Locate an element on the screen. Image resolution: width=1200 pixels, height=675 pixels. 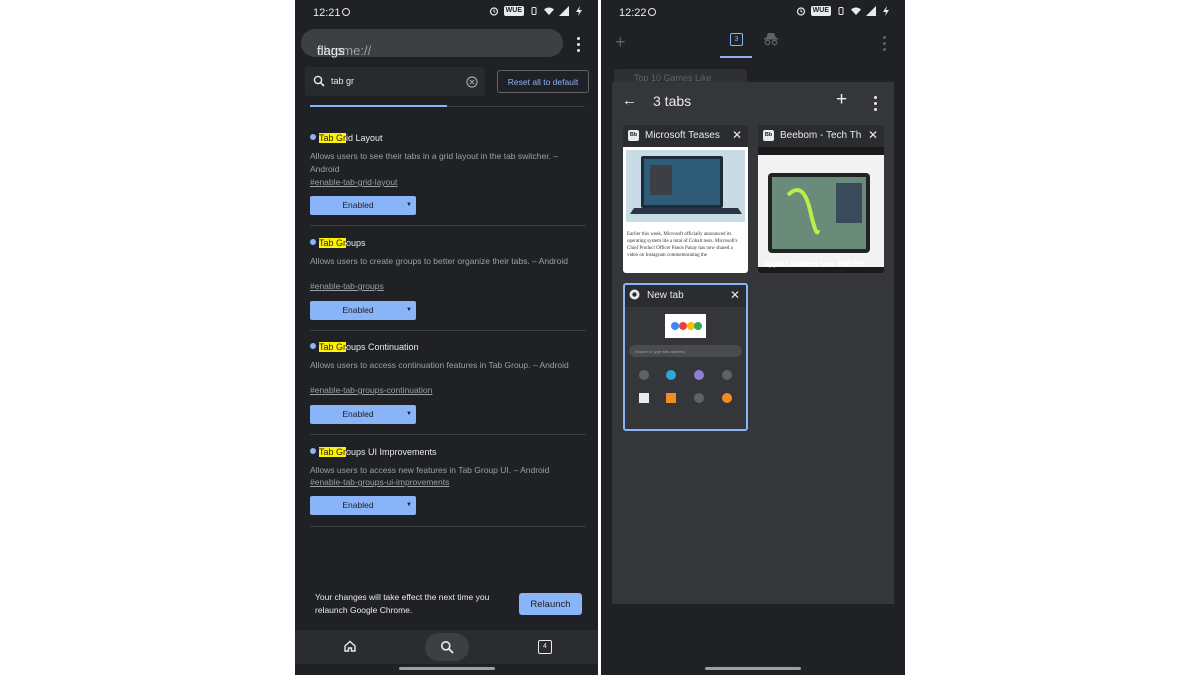
flag-link: #enable-tab-grid-layout is located at coordinates (353, 182).